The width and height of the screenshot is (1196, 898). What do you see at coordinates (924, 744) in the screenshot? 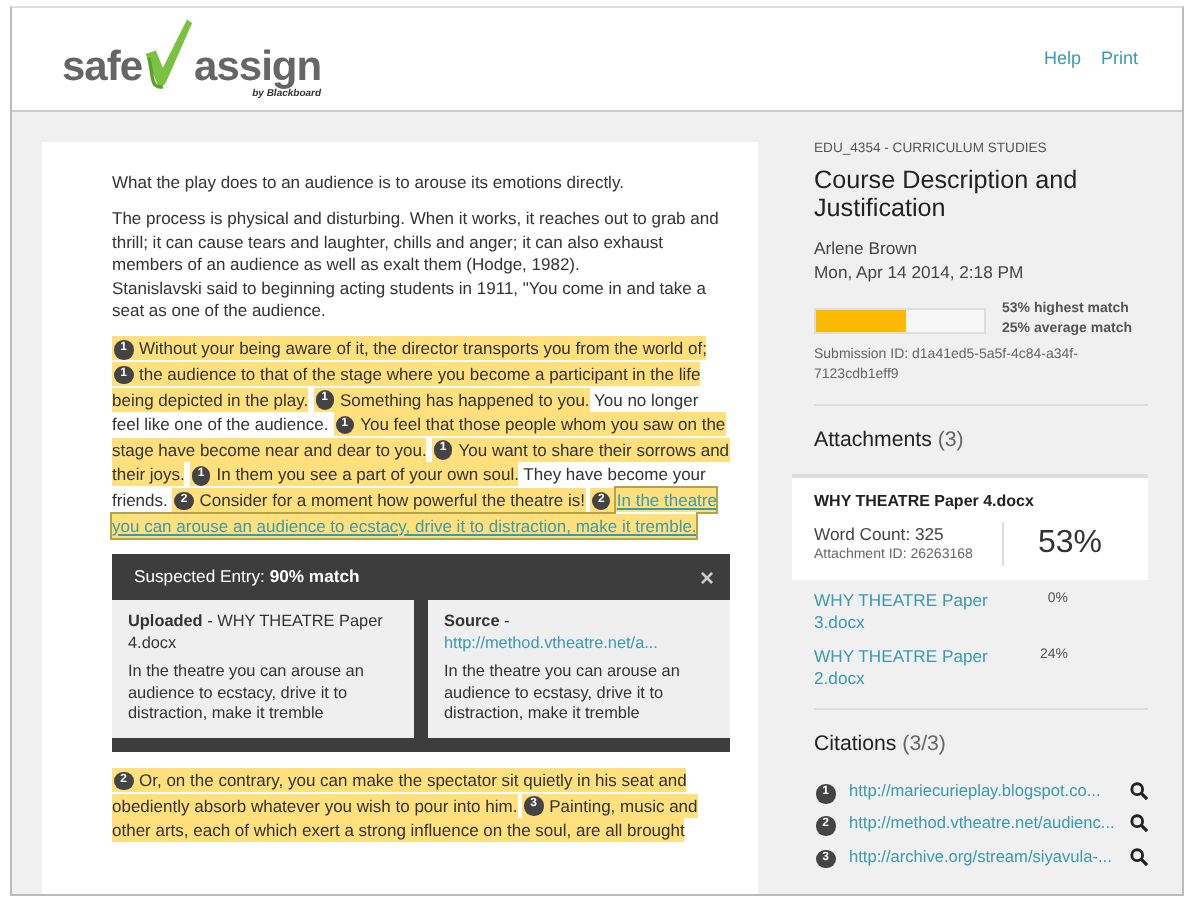
I see `section-count: (3/3)` at bounding box center [924, 744].